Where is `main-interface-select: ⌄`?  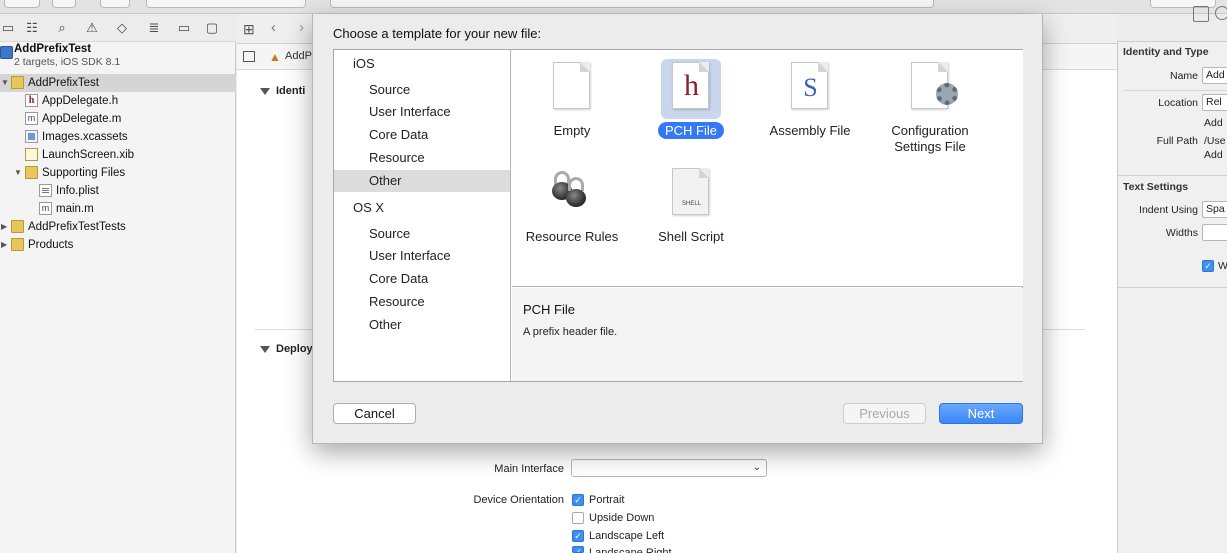
main-interface-select: ⌄ is located at coordinates (669, 468).